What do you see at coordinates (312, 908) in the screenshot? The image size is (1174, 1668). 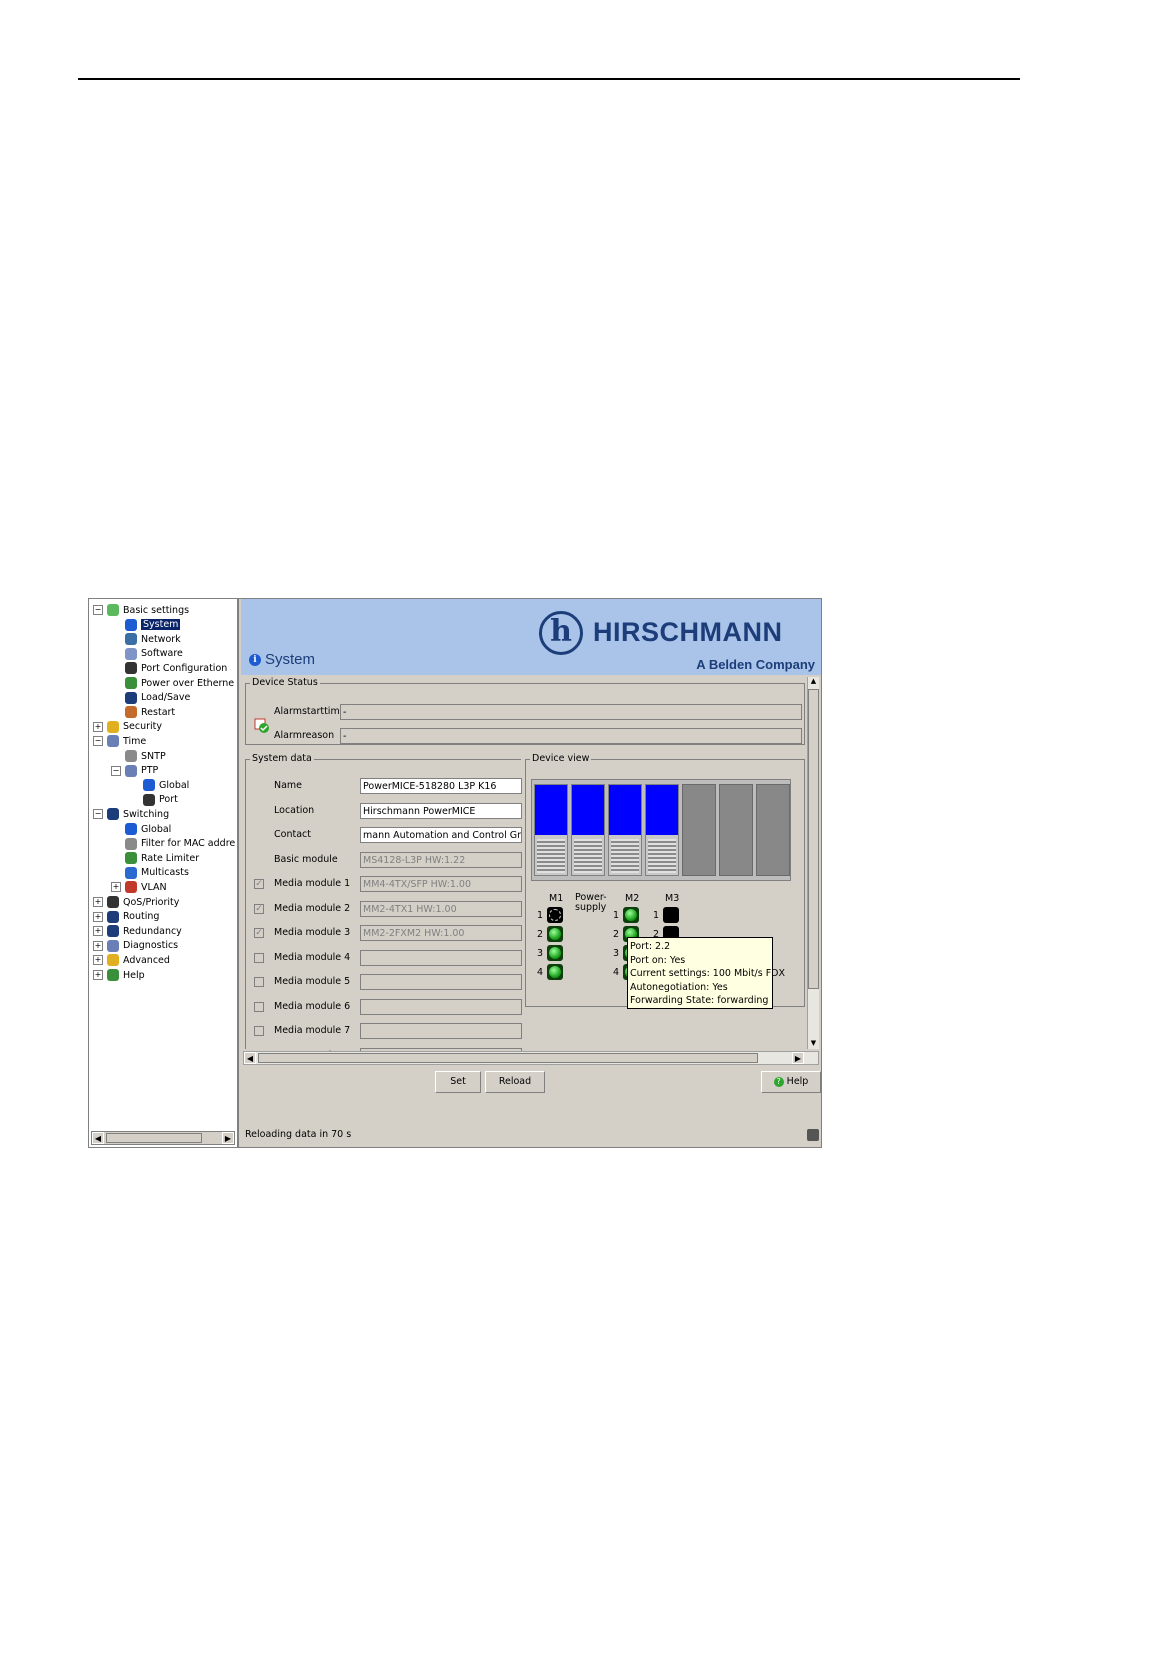 I see `field-label: Media module 2` at bounding box center [312, 908].